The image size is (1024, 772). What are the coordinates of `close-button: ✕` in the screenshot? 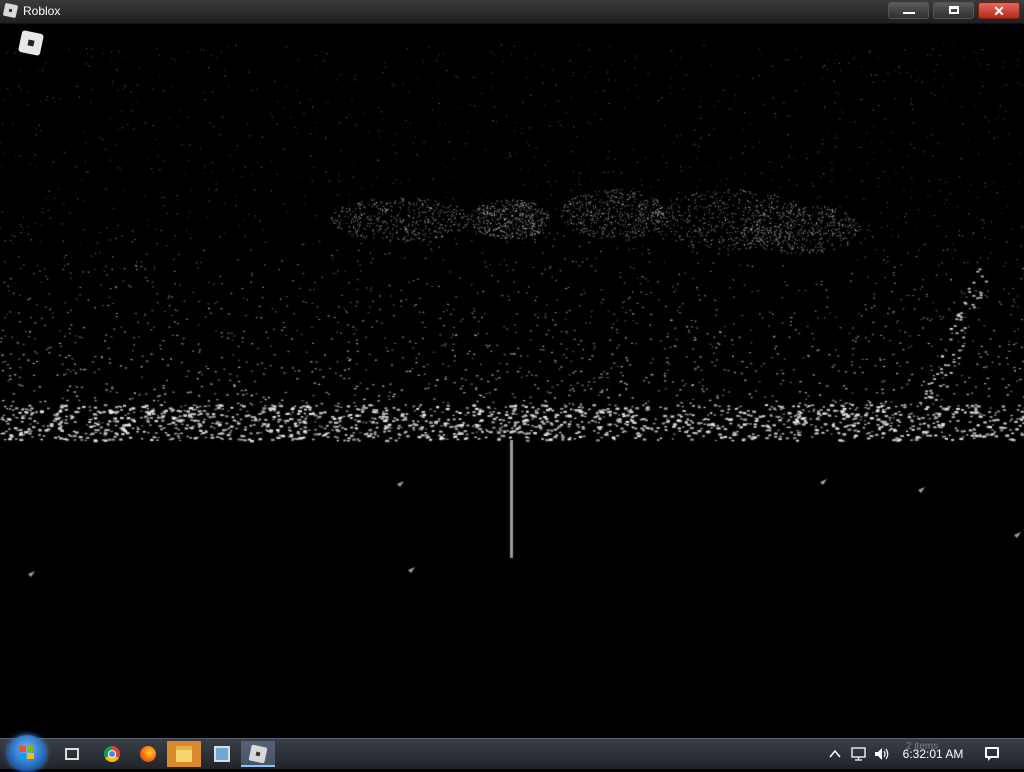 It's located at (999, 10).